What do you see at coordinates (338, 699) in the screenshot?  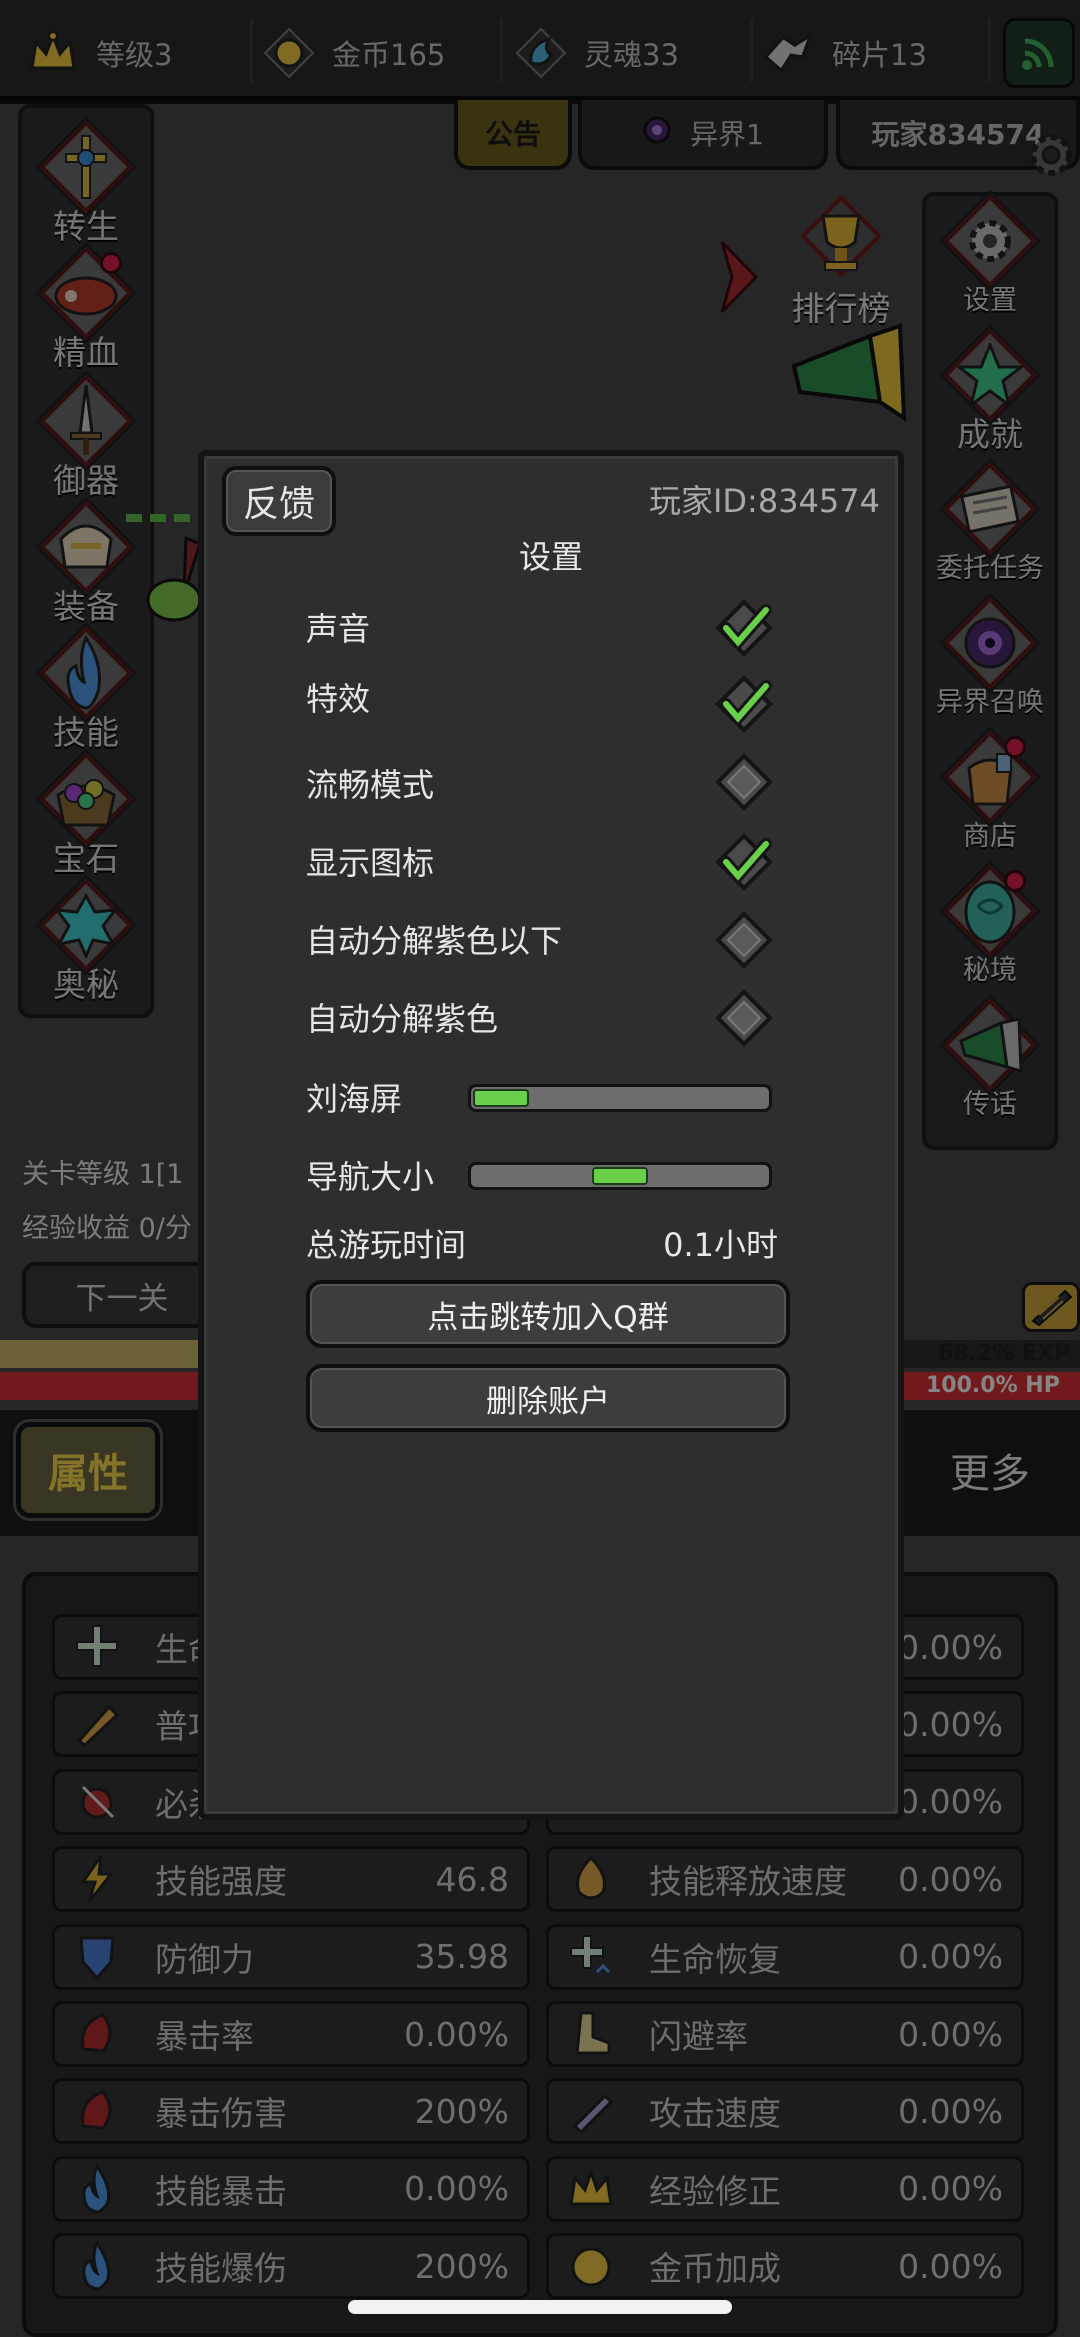 I see `effects-label: 特效` at bounding box center [338, 699].